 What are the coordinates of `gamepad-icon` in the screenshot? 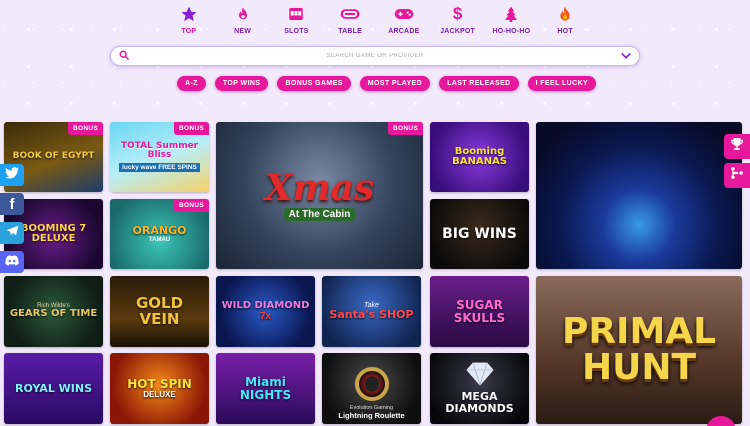 It's located at (404, 14).